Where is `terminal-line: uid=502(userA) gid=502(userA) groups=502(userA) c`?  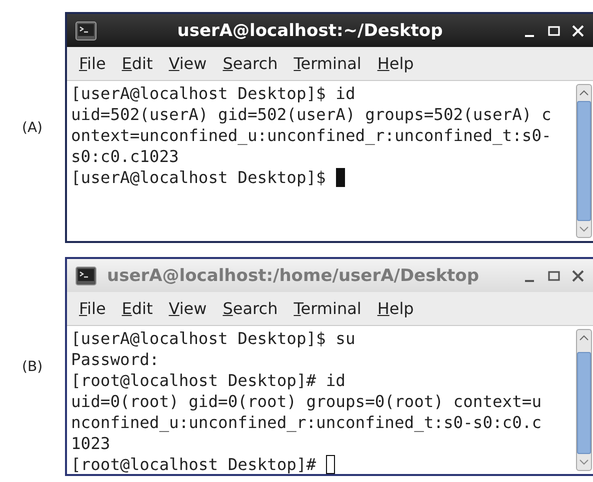 terminal-line: uid=502(userA) gid=502(userA) groups=502(userA) c is located at coordinates (311, 114).